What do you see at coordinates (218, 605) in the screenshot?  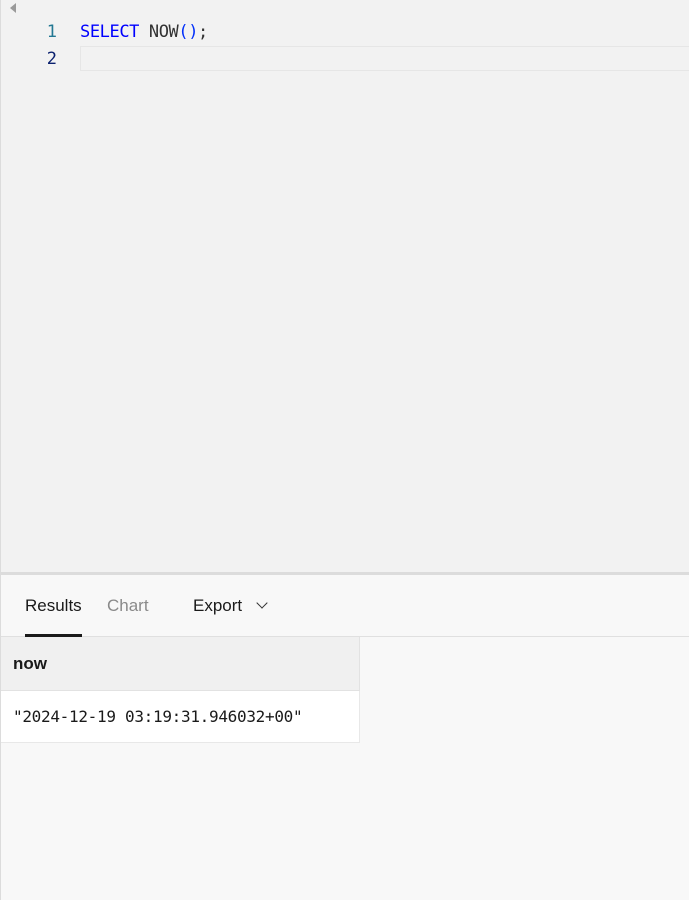 I see `export-label: Export` at bounding box center [218, 605].